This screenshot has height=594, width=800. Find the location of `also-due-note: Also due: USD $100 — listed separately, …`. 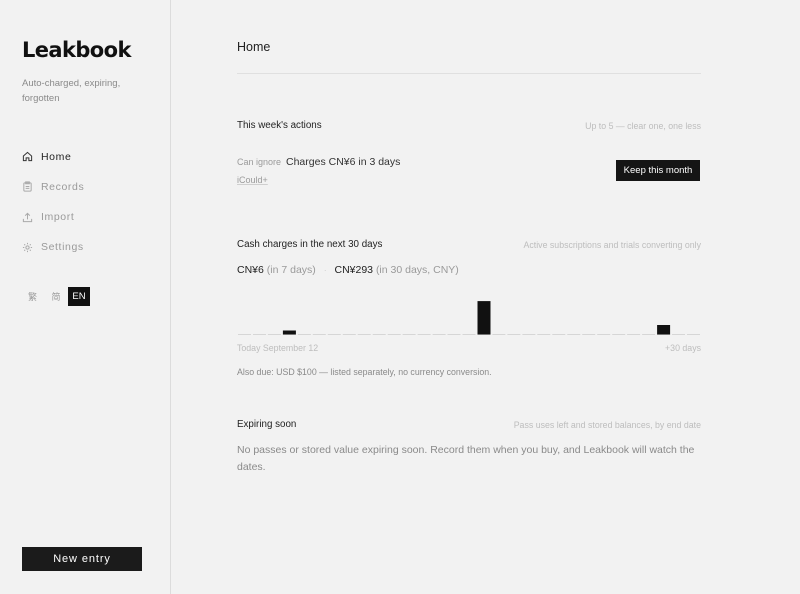

also-due-note: Also due: USD $100 — listed separately, … is located at coordinates (364, 372).